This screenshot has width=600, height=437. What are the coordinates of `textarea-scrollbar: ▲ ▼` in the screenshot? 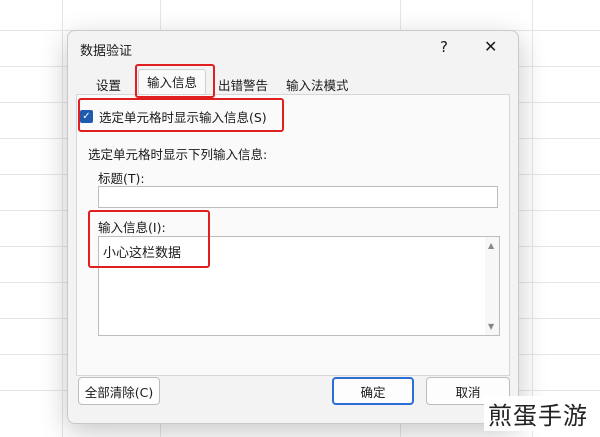 It's located at (492, 286).